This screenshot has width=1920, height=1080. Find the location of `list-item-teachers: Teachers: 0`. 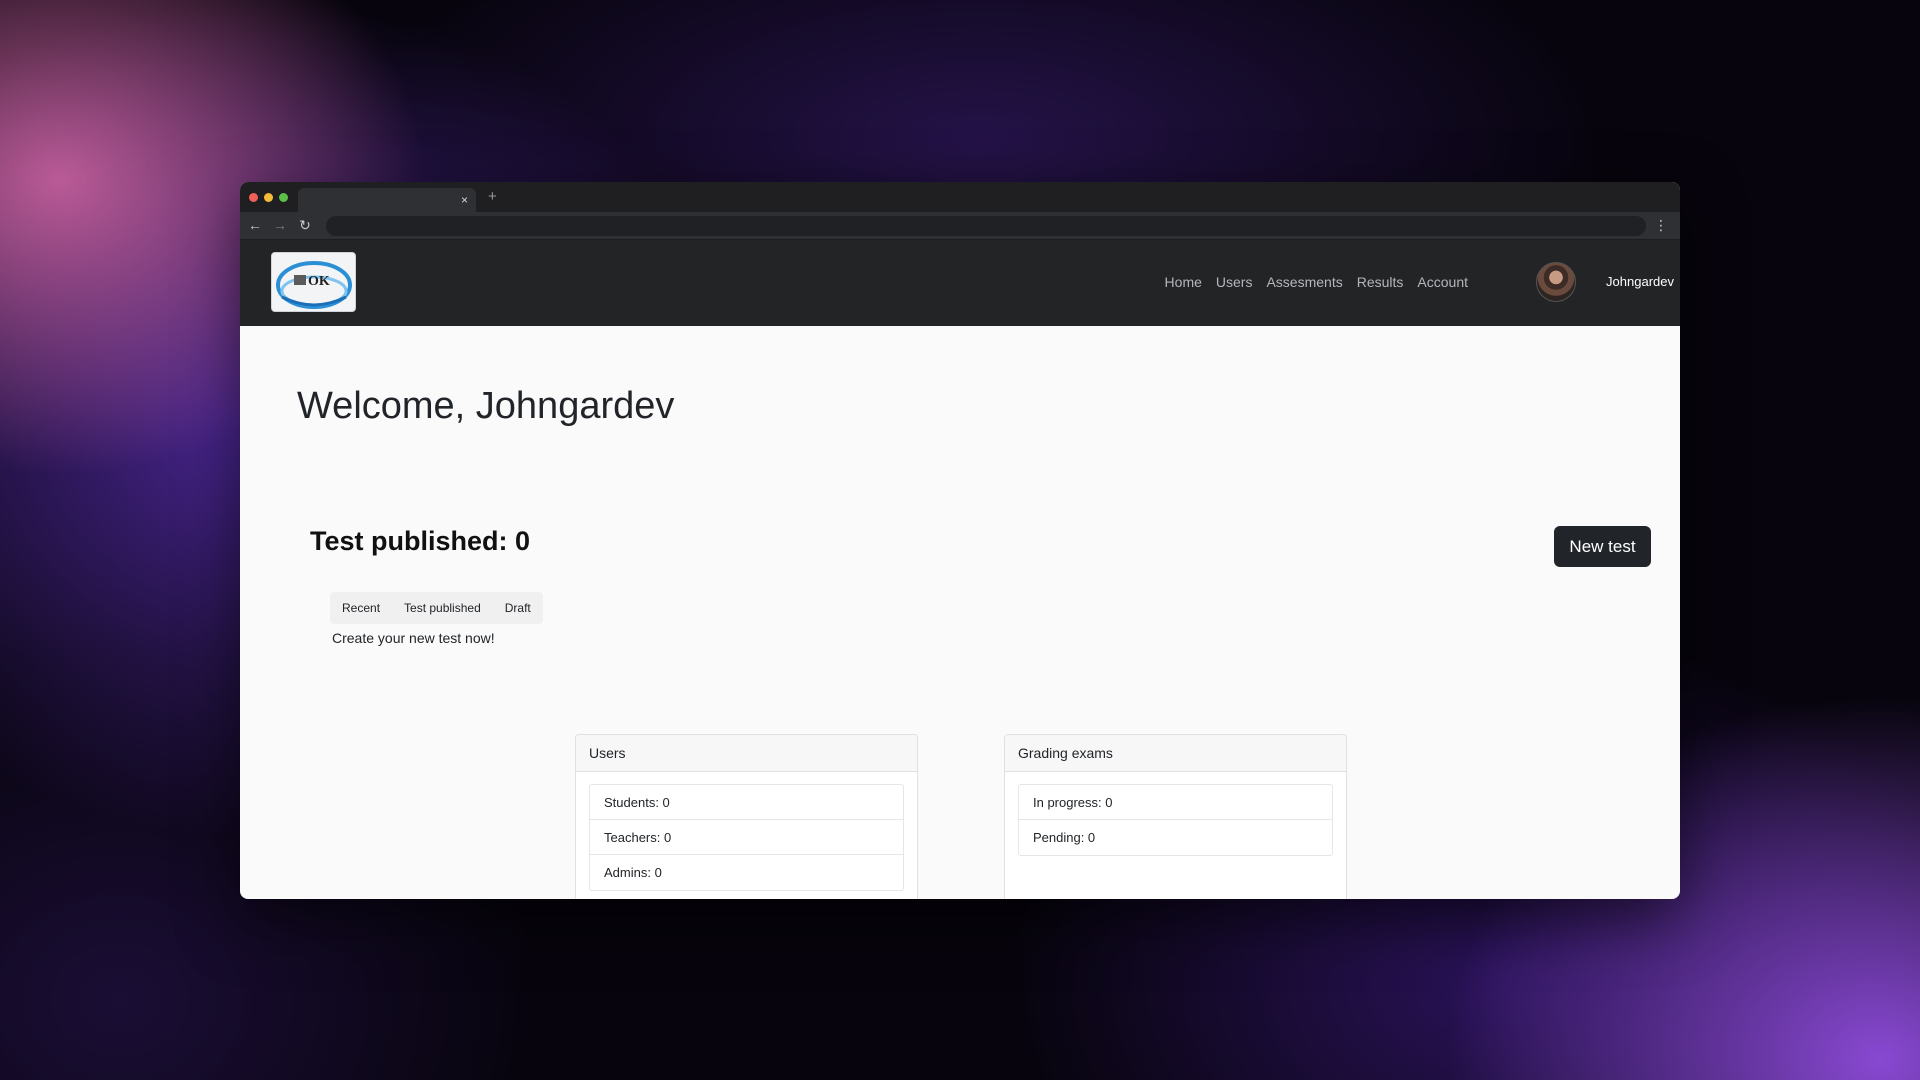

list-item-teachers: Teachers: 0 is located at coordinates (746, 837).